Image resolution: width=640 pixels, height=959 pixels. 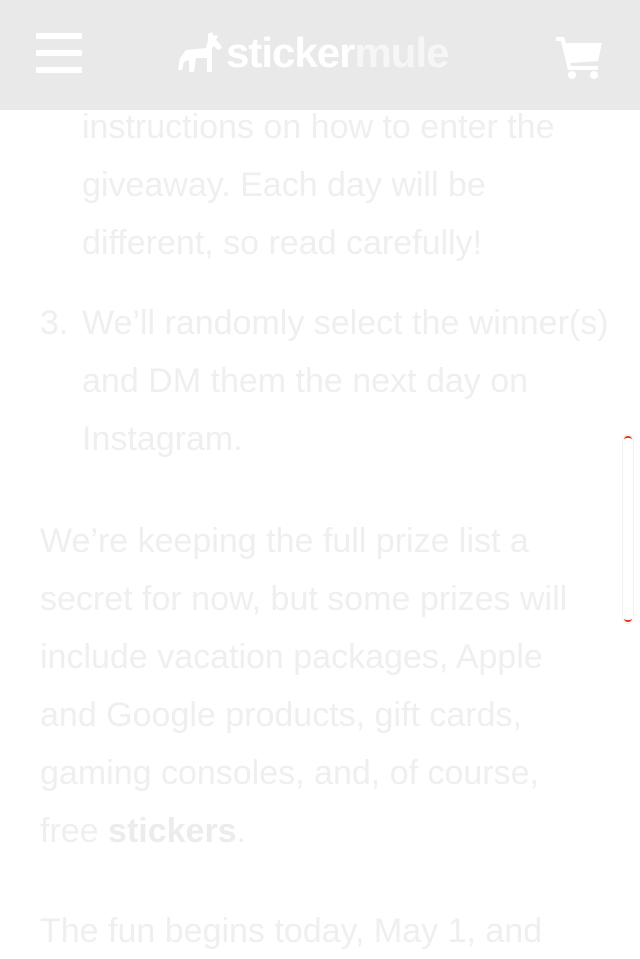 What do you see at coordinates (337, 52) in the screenshot?
I see `logo-text: stickermule` at bounding box center [337, 52].